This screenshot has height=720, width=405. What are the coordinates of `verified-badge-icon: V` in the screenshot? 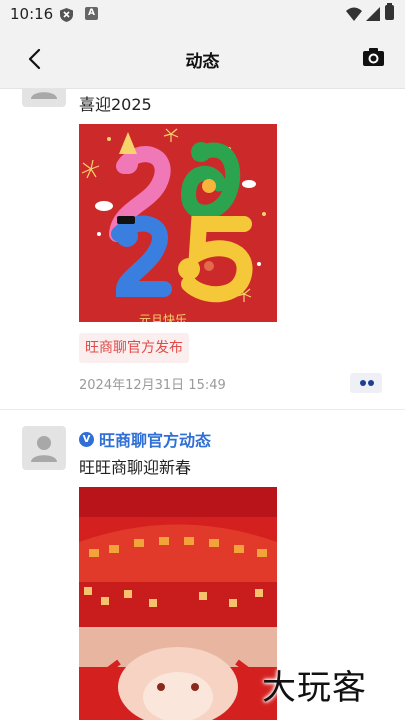 It's located at (86, 439).